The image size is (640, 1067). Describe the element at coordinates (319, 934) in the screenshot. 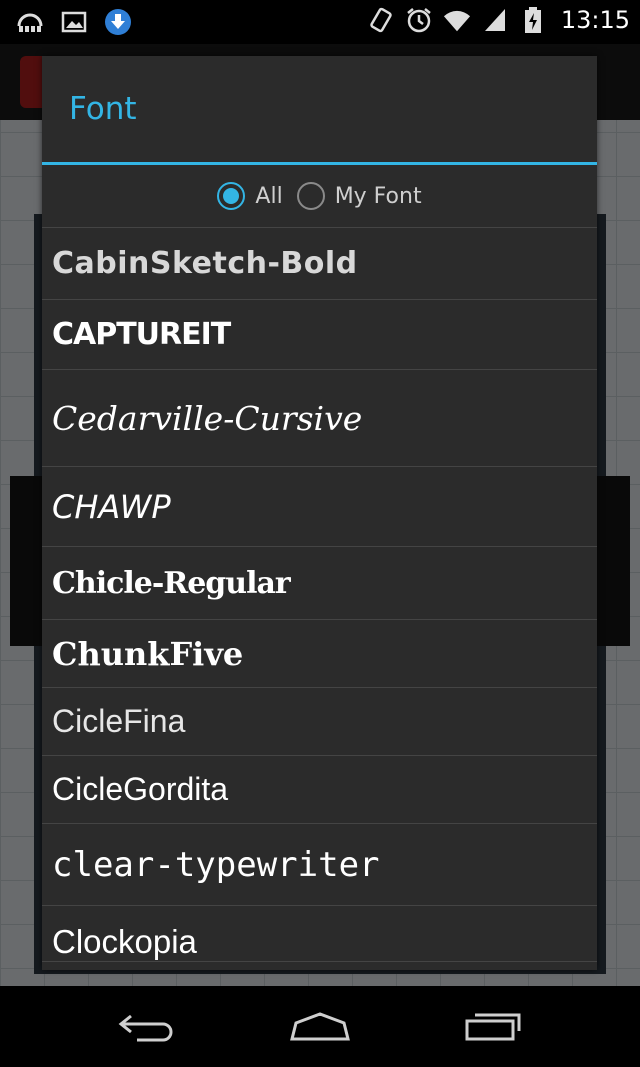

I see `font-item-clockopia: Clockopia` at that location.